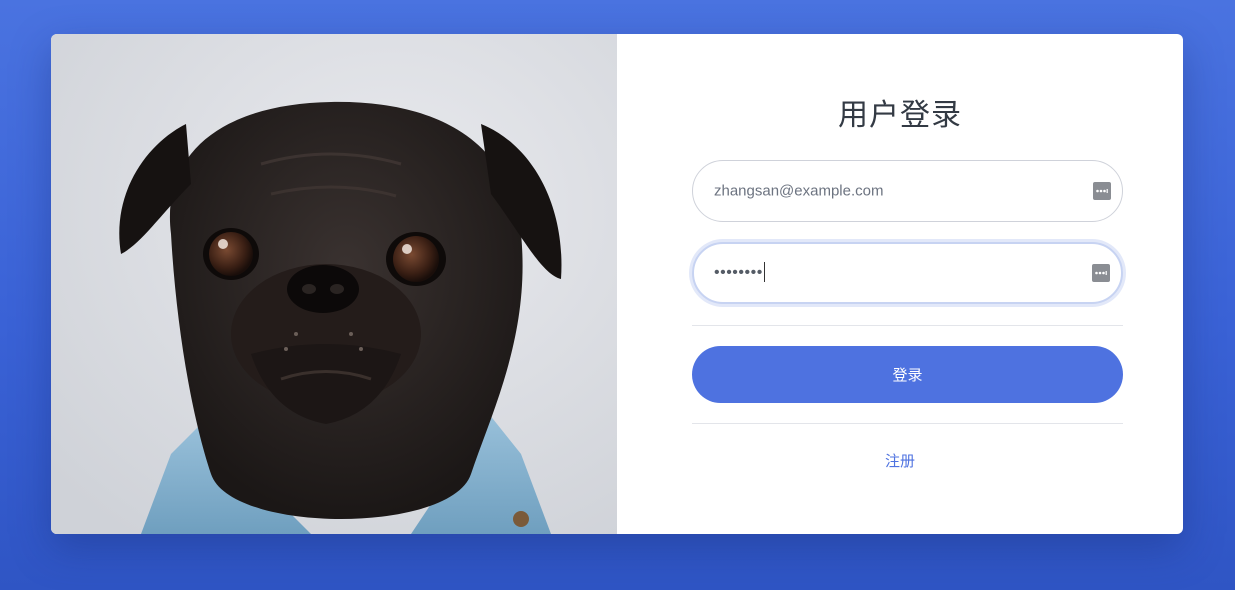 This screenshot has width=1235, height=590. I want to click on login-button: 登录, so click(907, 374).